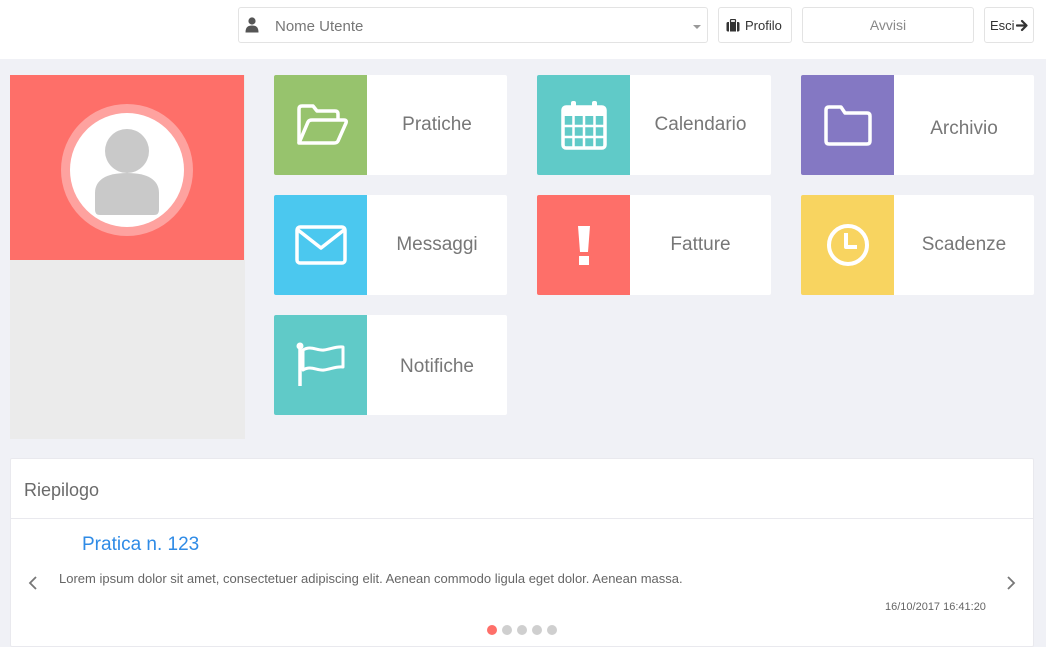 Image resolution: width=1046 pixels, height=647 pixels. I want to click on profile-button-label: Profilo, so click(763, 25).